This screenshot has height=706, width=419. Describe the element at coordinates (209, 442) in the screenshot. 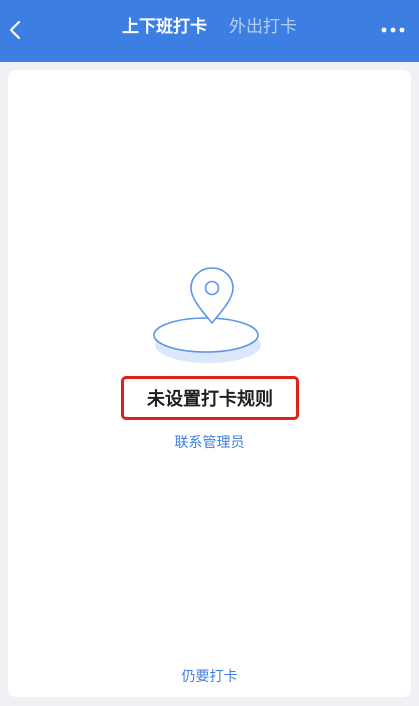

I see `contact-admin-link: 联系管理员` at that location.